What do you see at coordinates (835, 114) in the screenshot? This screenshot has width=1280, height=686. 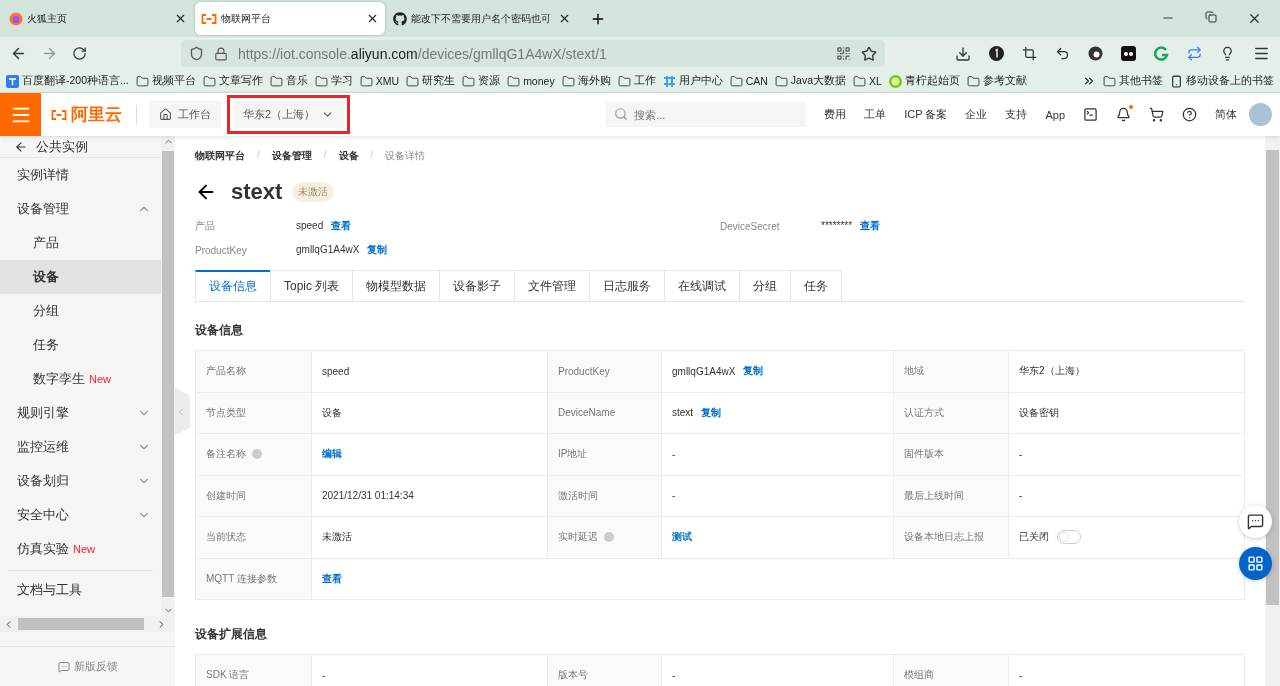 I see `nav-link: 费用` at bounding box center [835, 114].